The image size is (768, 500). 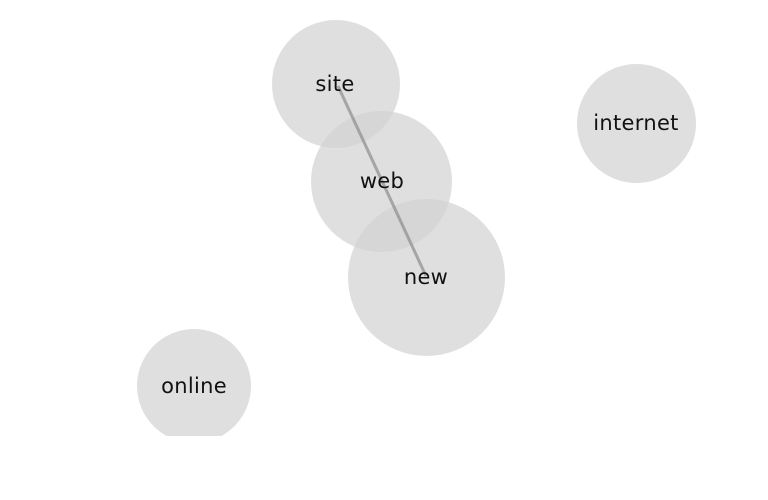 I want to click on node-label-online: online, so click(x=194, y=386).